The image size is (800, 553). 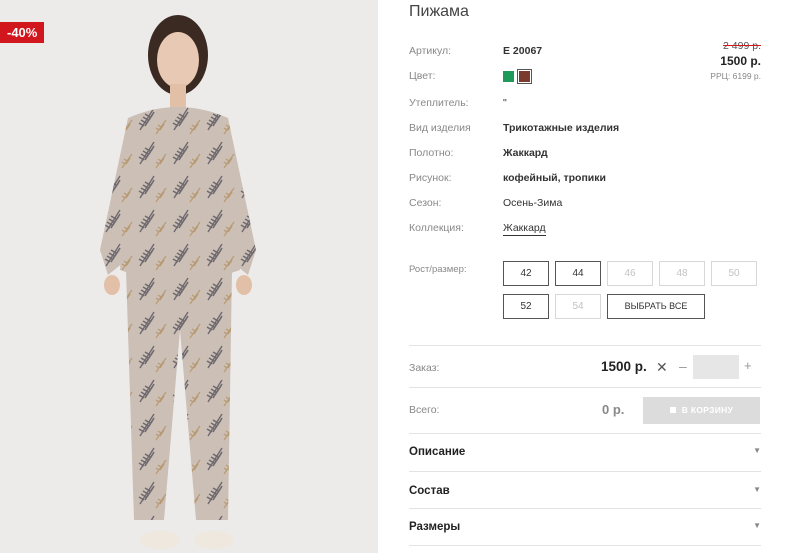 What do you see at coordinates (525, 153) in the screenshot?
I see `fabric-value: Жаккард` at bounding box center [525, 153].